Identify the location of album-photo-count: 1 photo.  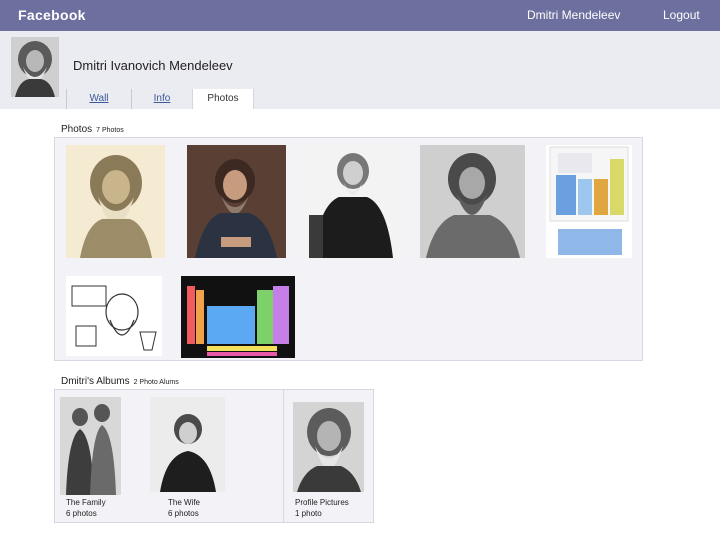
(308, 513).